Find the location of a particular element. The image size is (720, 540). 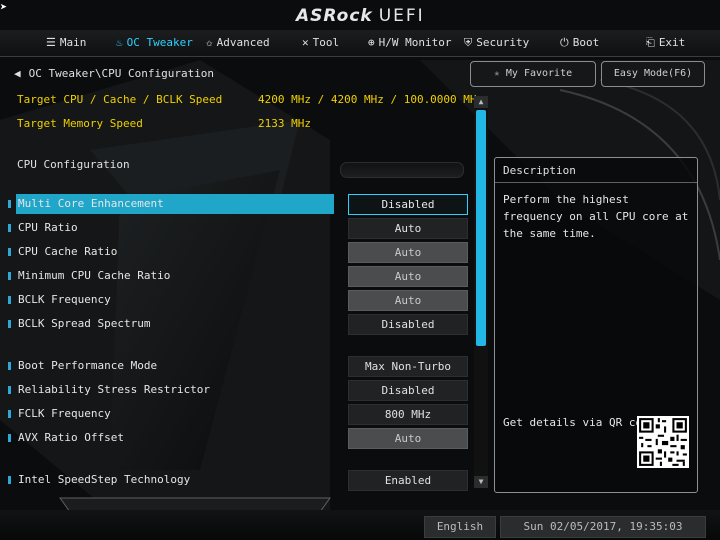

setting-label: CPU Cache Ratio is located at coordinates (68, 251).